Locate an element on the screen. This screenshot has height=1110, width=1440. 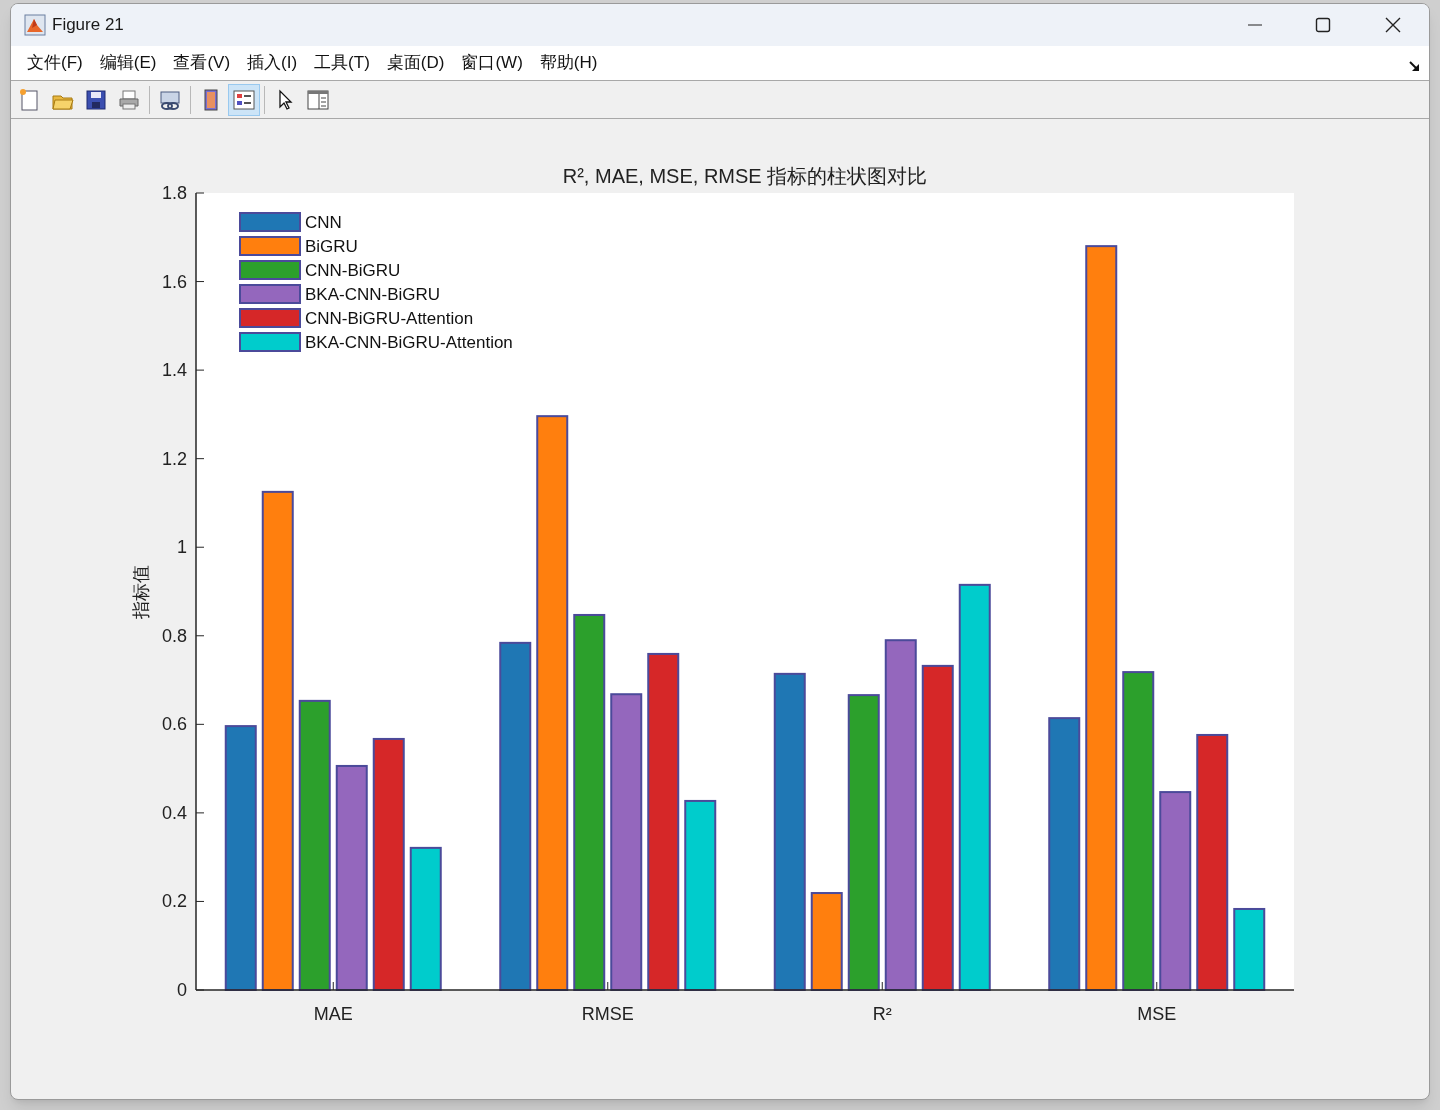
dock-arrow-icon is located at coordinates (1415, 66).